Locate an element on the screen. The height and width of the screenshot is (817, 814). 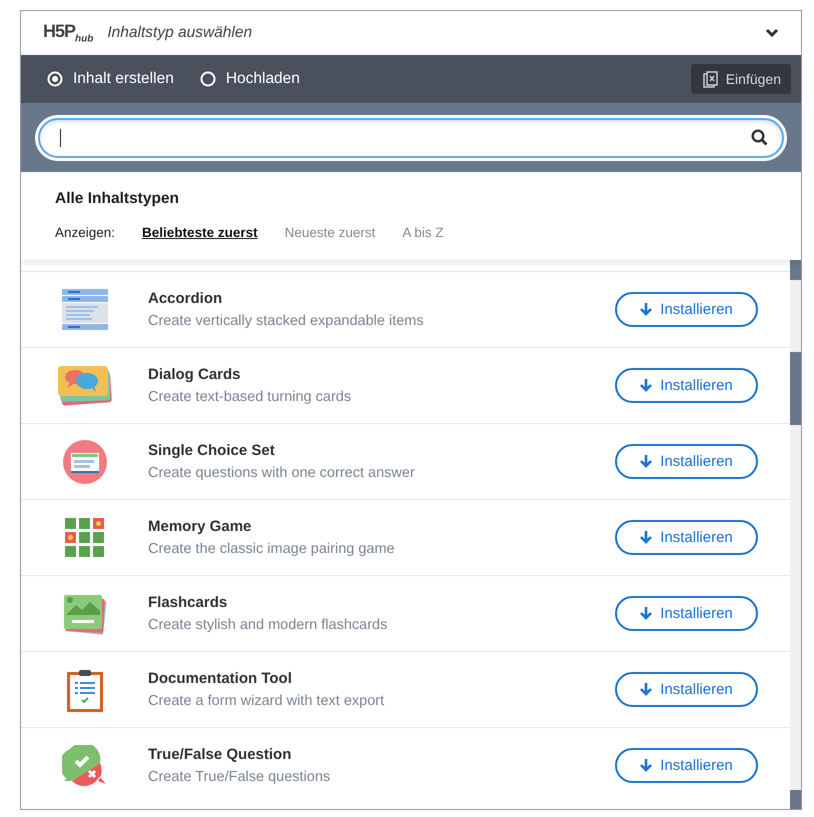
content-type-title: Single Choice Set is located at coordinates (212, 450).